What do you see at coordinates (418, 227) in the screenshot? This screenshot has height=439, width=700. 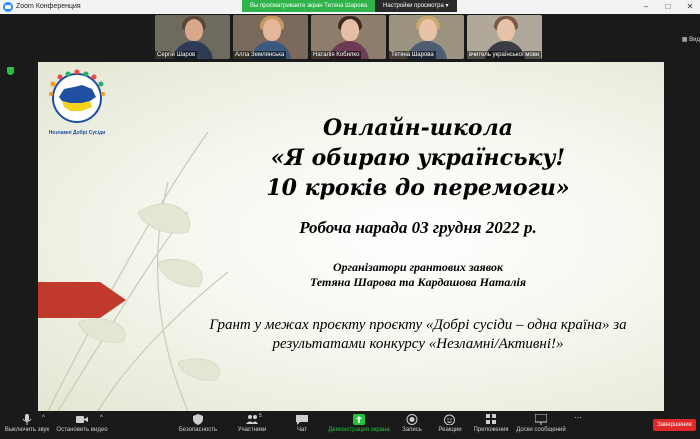 I see `meeting-date: Робоча нарада 03 грудня 2022 р.` at bounding box center [418, 227].